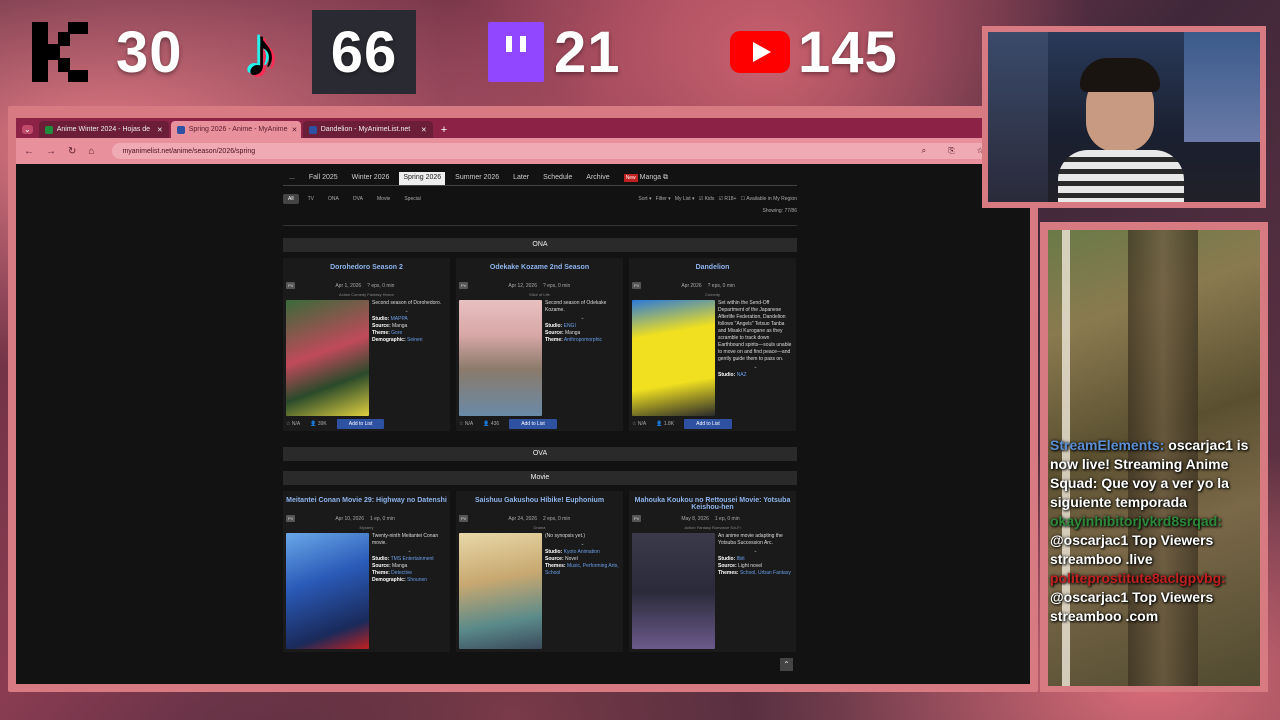 This screenshot has height=720, width=1280. I want to click on filter-all: All, so click(291, 199).